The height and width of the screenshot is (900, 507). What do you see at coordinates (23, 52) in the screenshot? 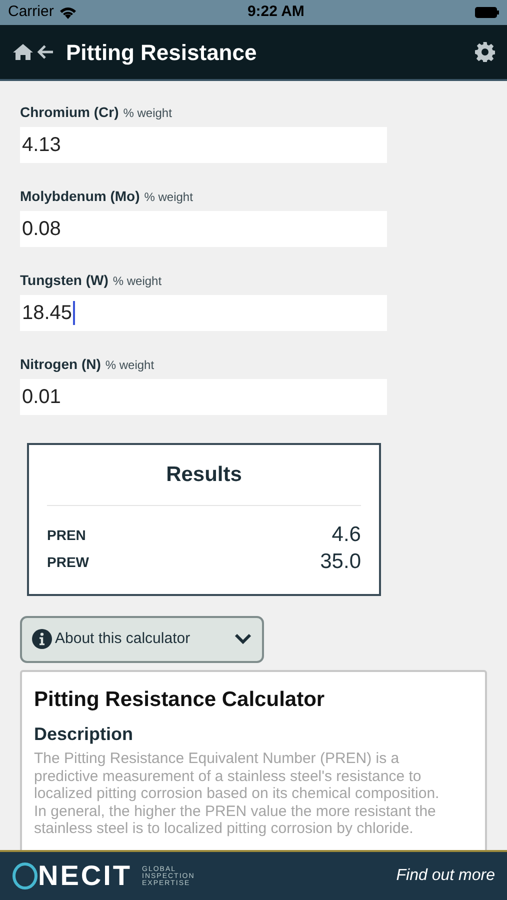
I see `home-icon` at bounding box center [23, 52].